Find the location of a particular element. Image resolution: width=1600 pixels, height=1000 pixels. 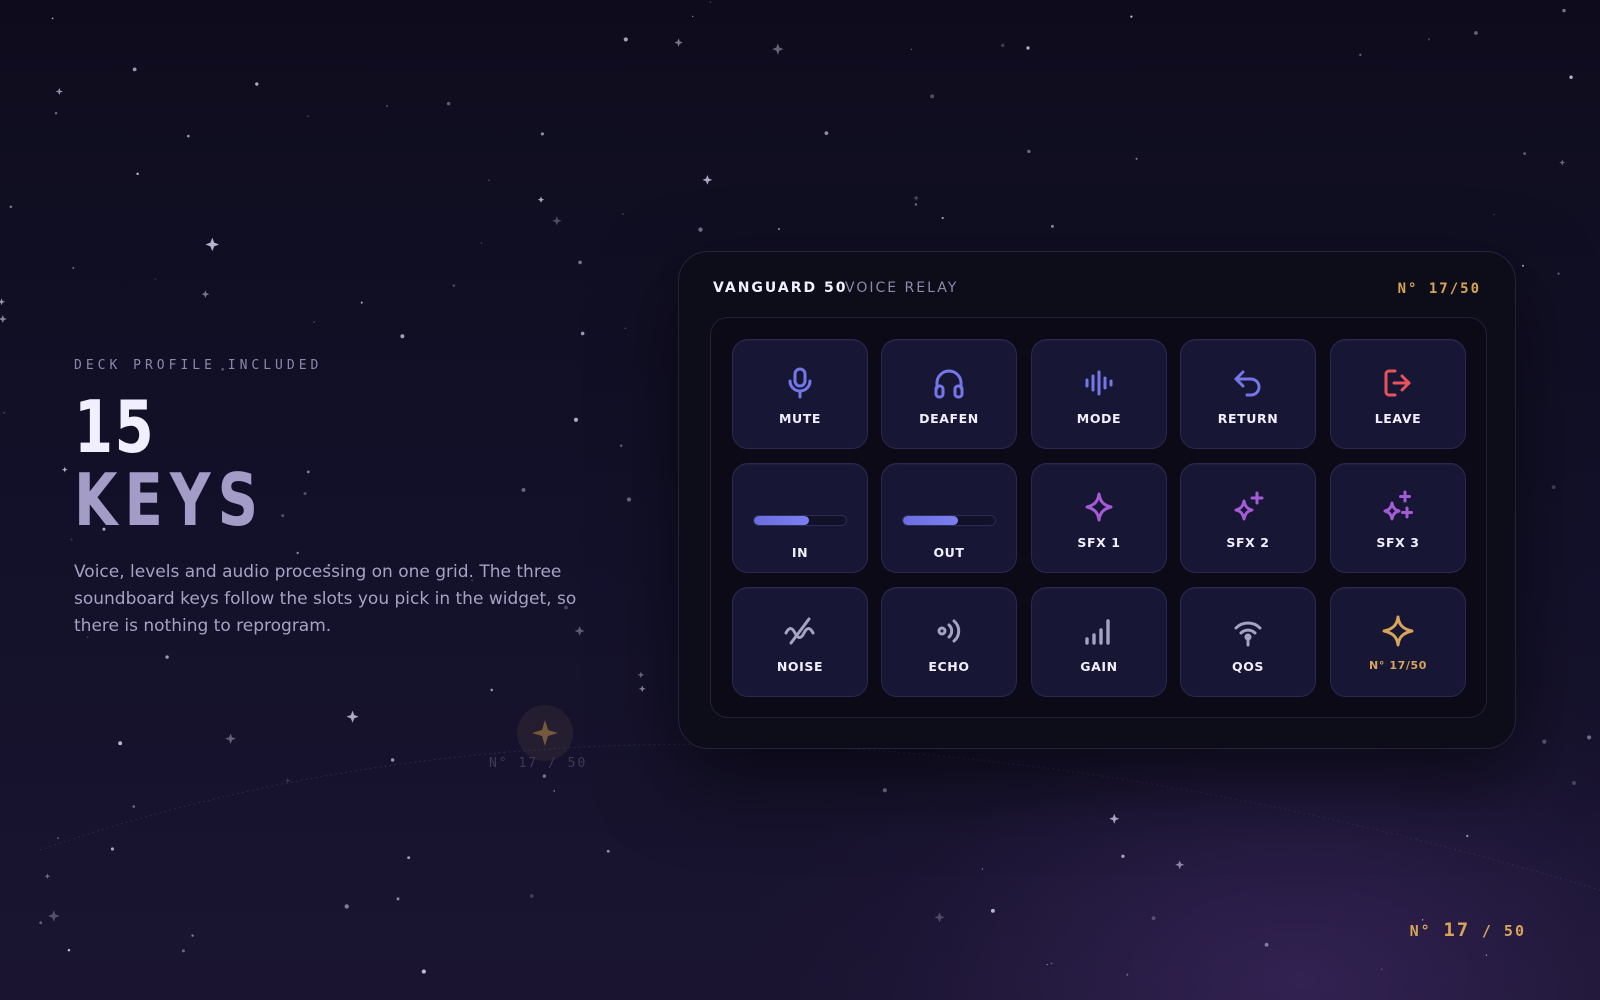

hero-eyebrow: DECK PROFILE INCLUDED is located at coordinates (198, 365).